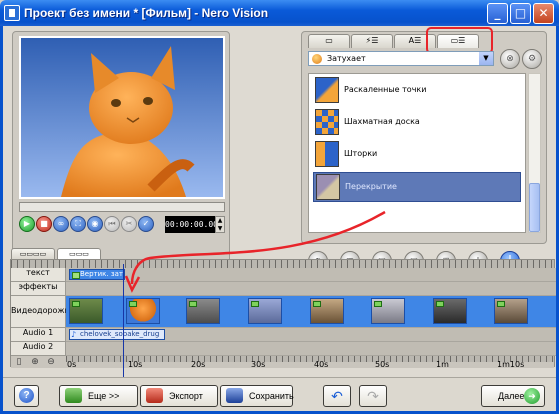 The height and width of the screenshot is (414, 559). I want to click on redo-icon: ↷, so click(373, 396).